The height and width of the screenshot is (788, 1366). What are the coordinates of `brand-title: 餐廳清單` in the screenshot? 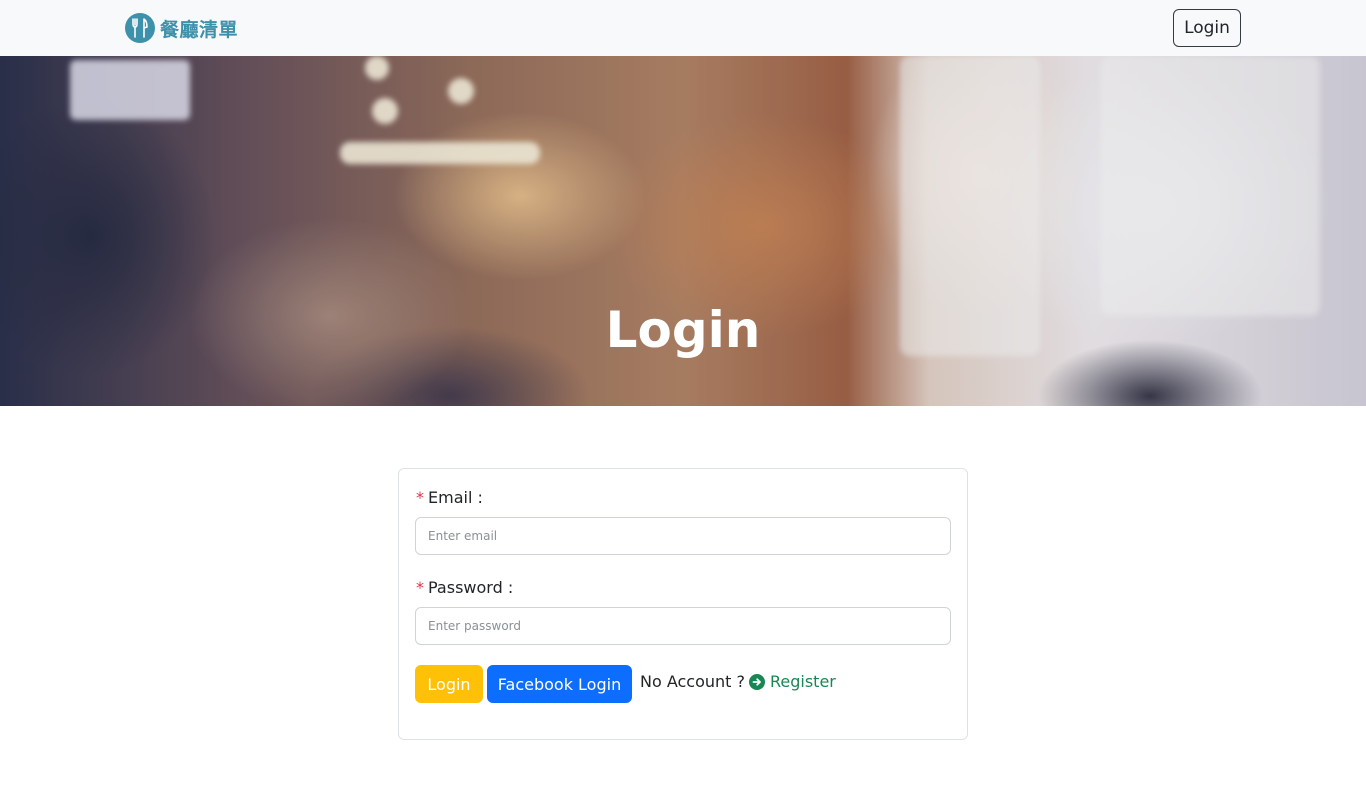 It's located at (199, 29).